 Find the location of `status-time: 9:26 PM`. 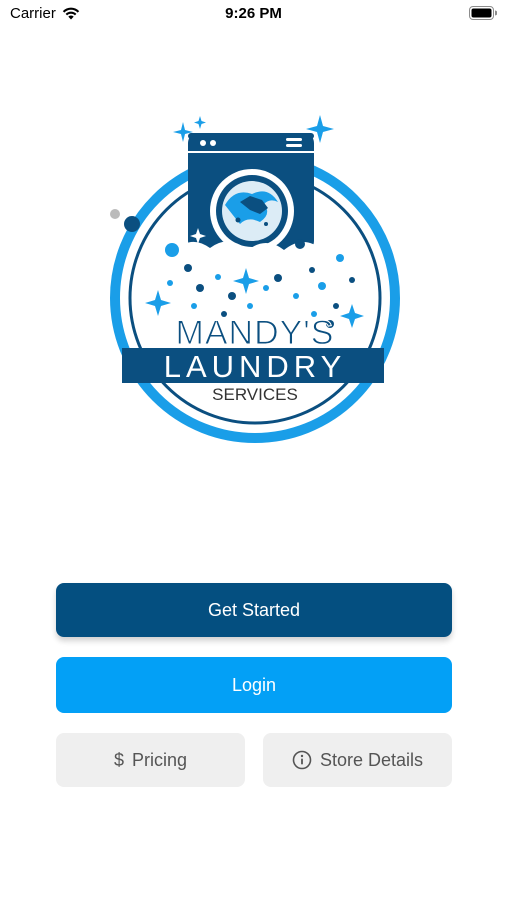

status-time: 9:26 PM is located at coordinates (253, 13).